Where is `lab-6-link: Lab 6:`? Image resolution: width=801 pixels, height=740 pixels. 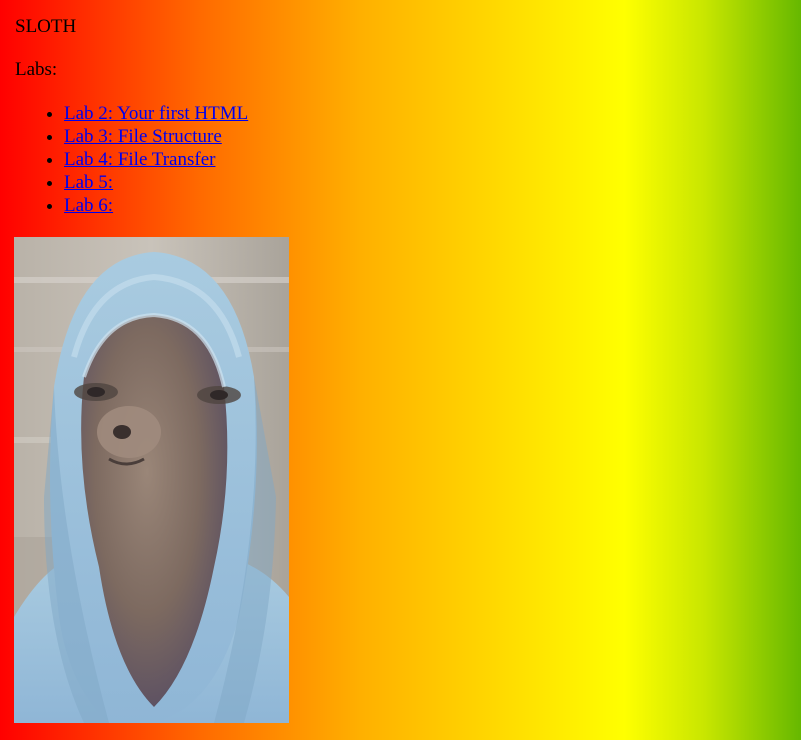
lab-6-link: Lab 6: is located at coordinates (88, 205).